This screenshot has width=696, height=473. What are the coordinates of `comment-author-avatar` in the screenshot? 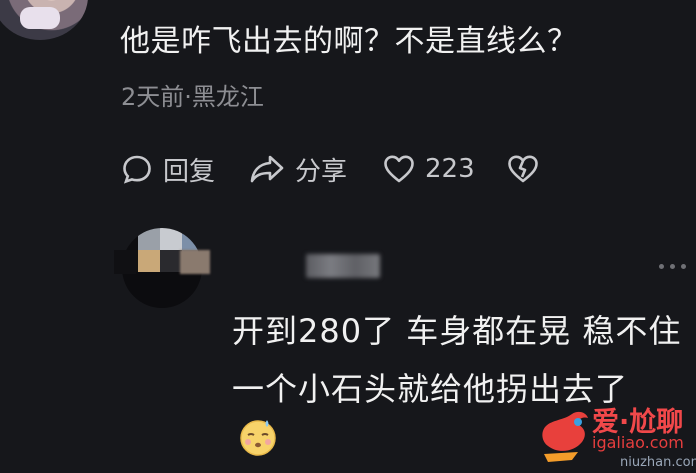 It's located at (44, 20).